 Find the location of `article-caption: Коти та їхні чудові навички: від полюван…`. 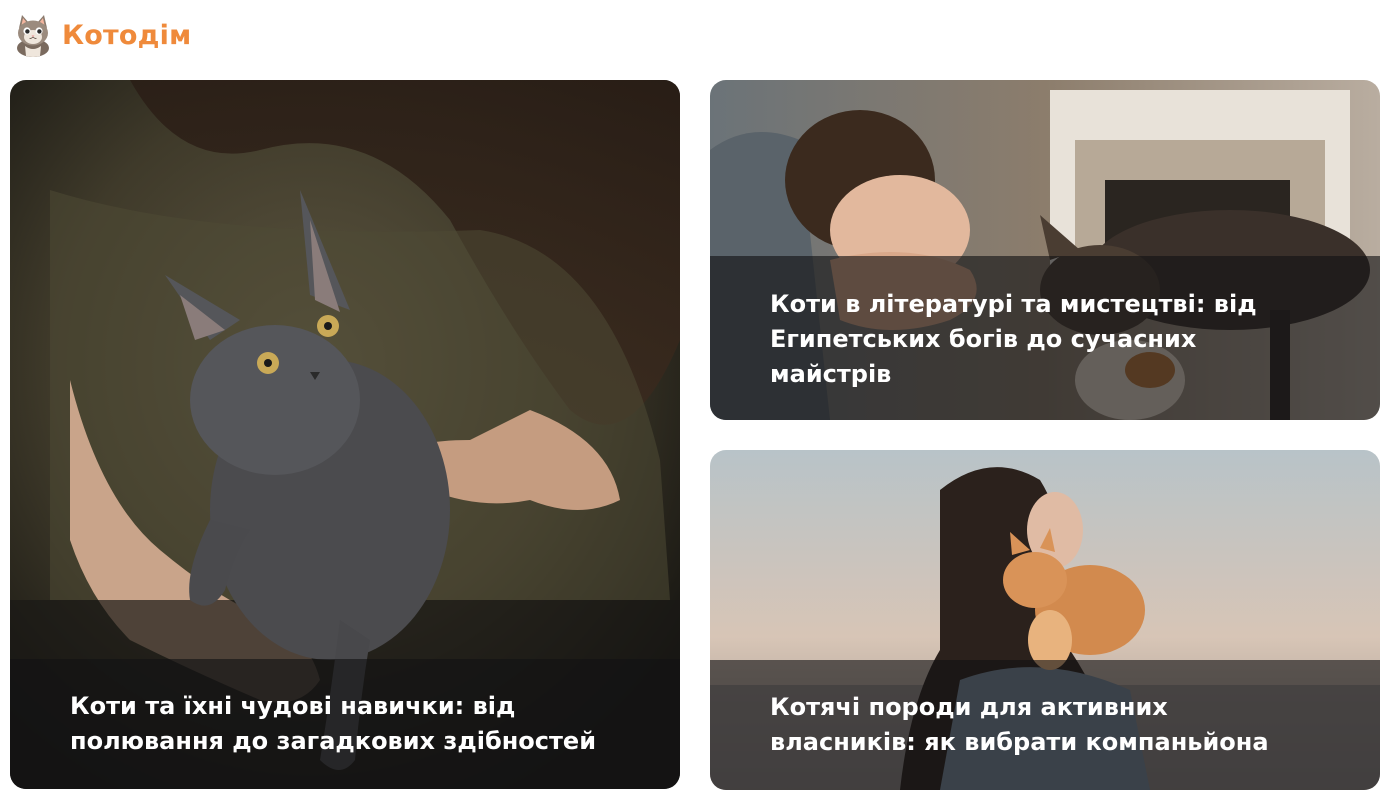

article-caption: Коти та їхні чудові навички: від полюван… is located at coordinates (345, 724).